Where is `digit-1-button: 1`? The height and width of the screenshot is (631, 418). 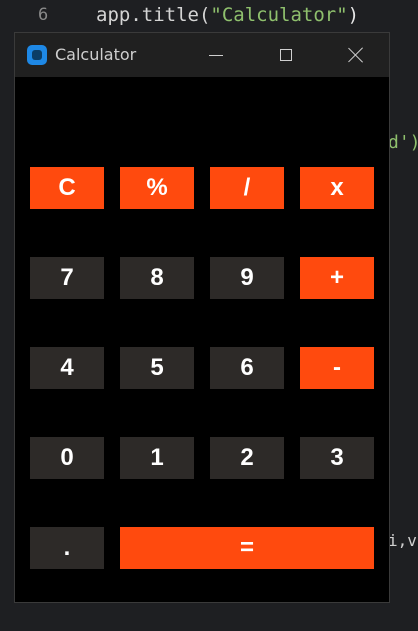 digit-1-button: 1 is located at coordinates (157, 458).